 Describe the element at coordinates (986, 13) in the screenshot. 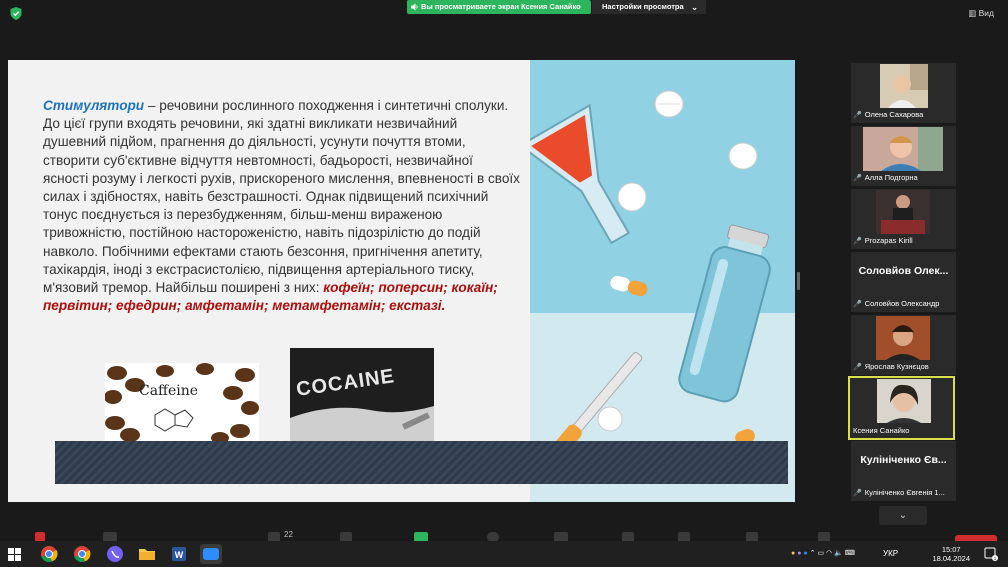

I see `view-button-label: Вид` at that location.